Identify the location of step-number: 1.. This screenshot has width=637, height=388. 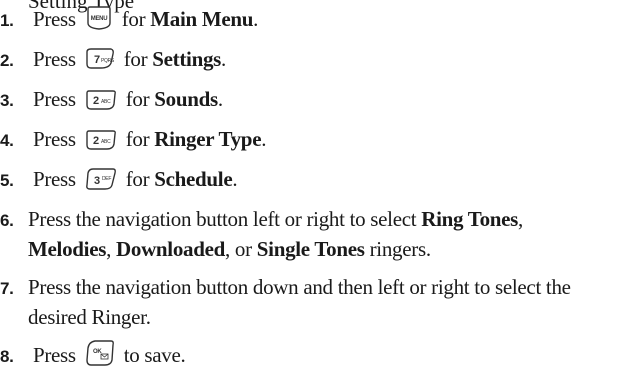
(7, 20).